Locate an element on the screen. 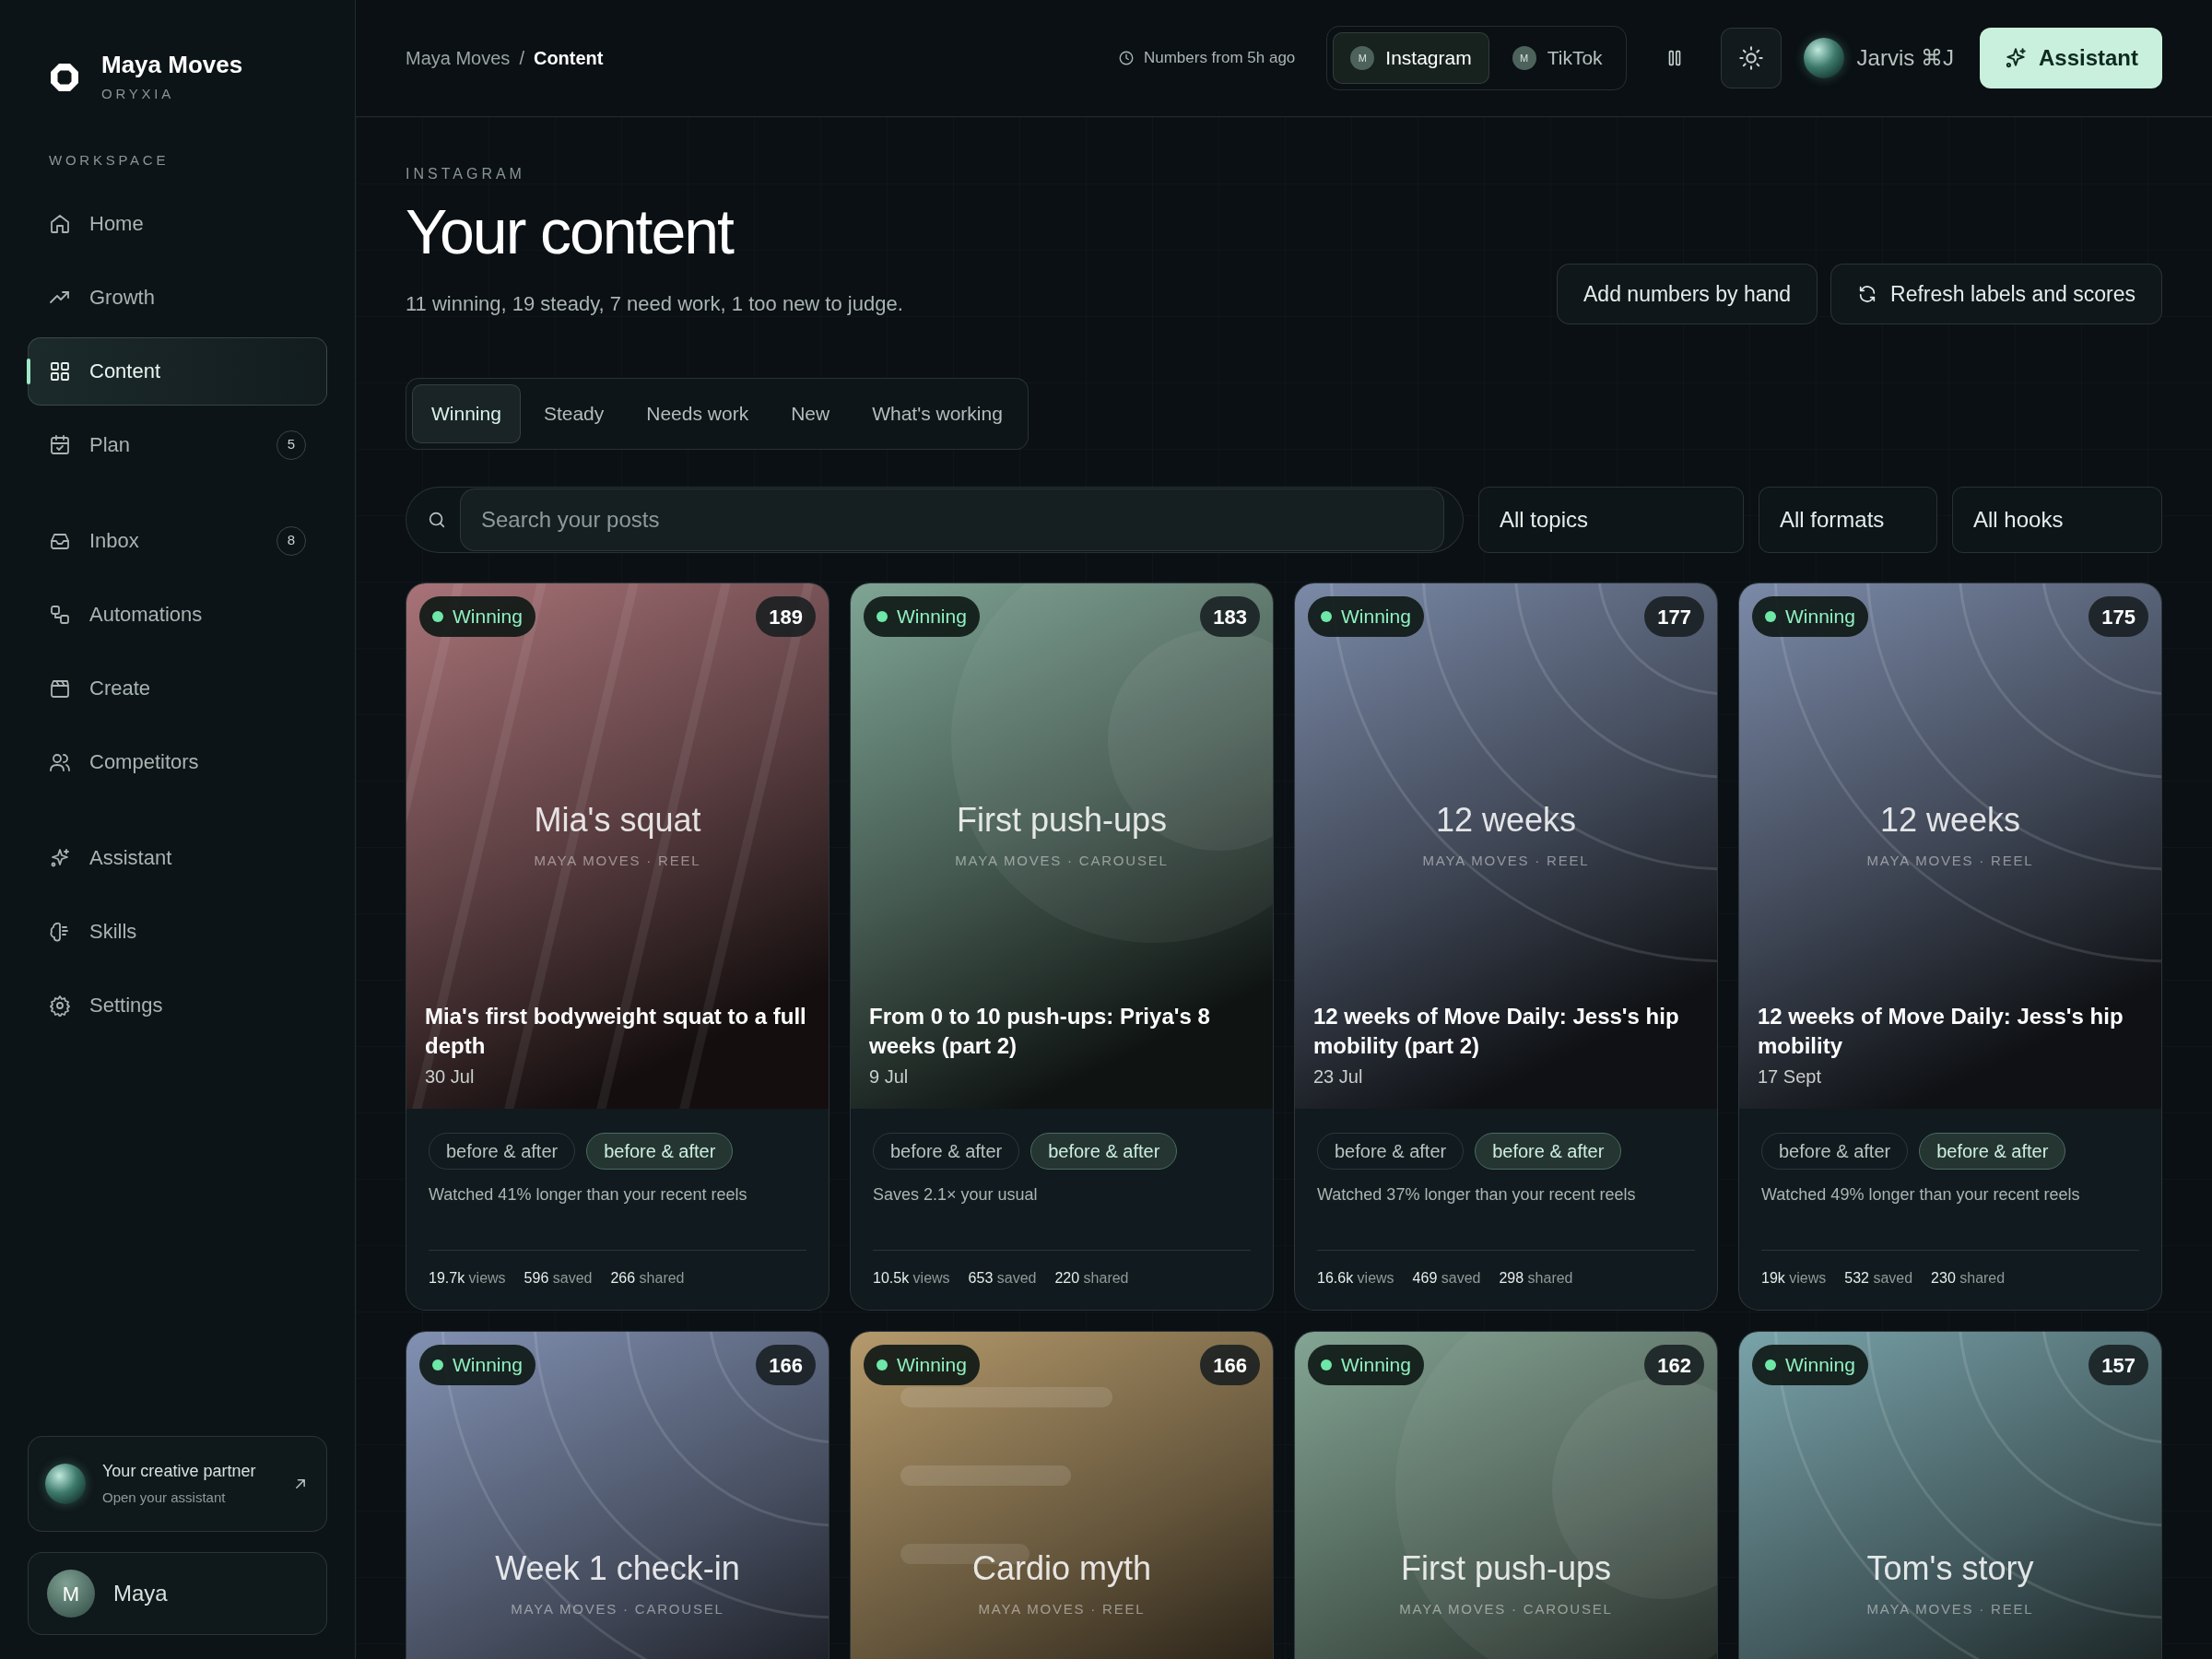 The width and height of the screenshot is (2212, 1659). post-date: 9 Jul is located at coordinates (889, 1076).